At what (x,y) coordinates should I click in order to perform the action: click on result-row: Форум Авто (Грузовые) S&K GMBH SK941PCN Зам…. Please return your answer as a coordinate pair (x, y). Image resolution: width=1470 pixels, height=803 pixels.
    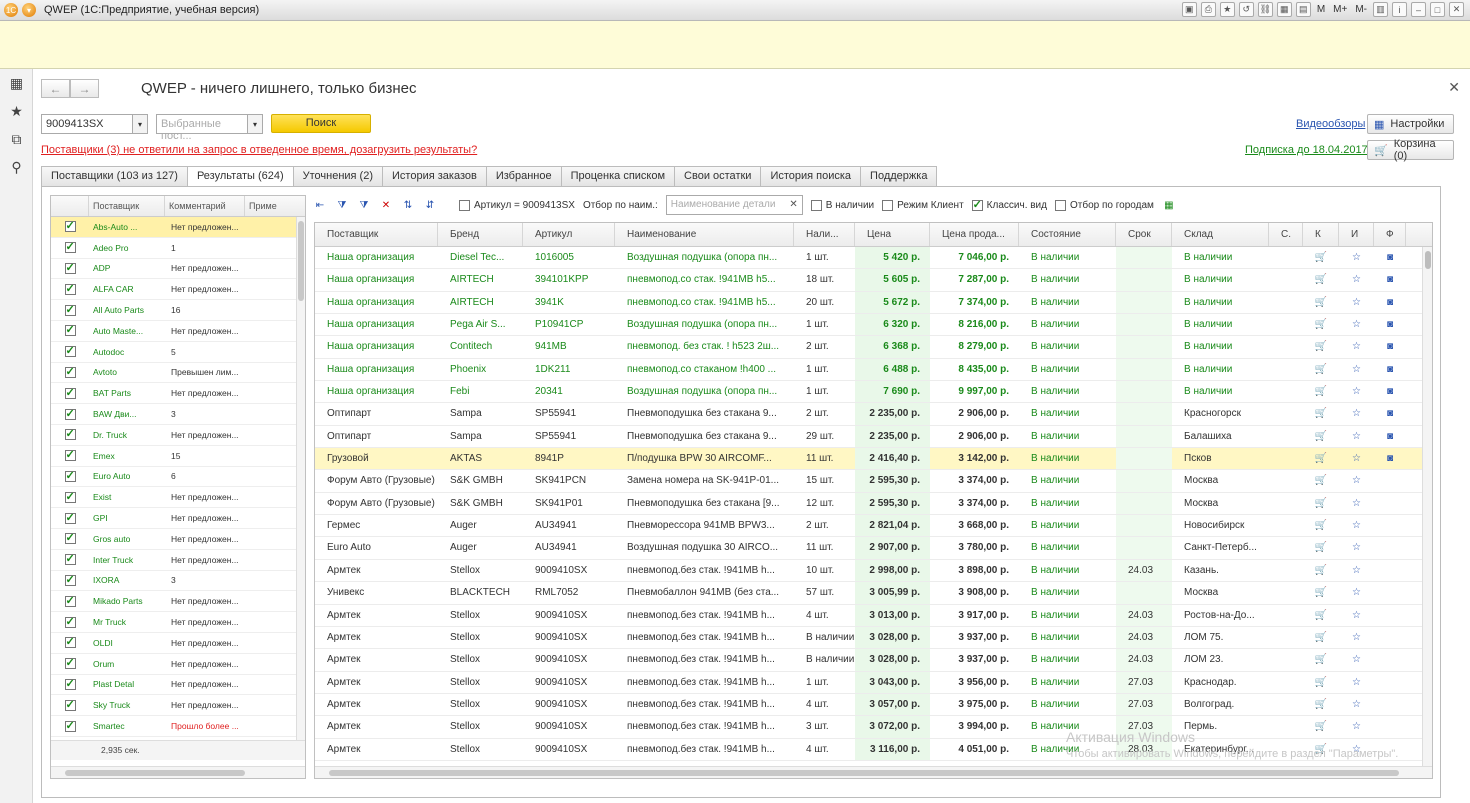
    Looking at the image, I should click on (873, 481).